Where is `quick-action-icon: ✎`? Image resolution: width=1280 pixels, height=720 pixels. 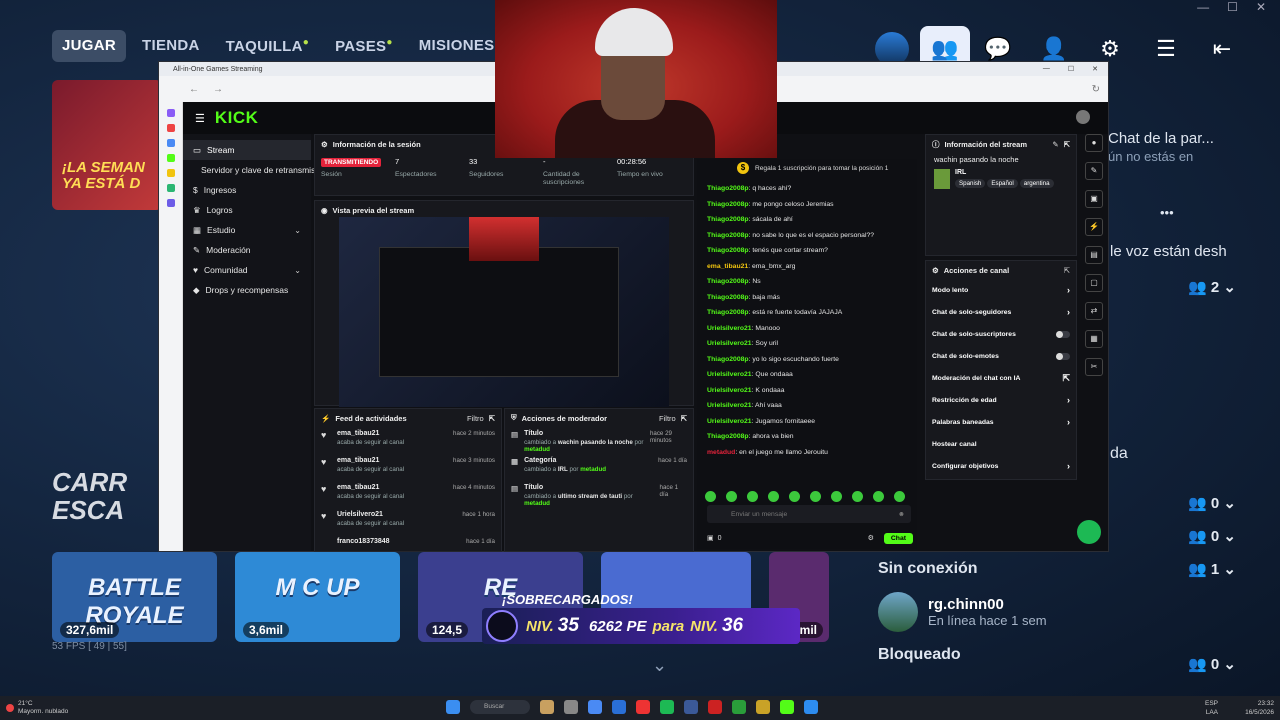
quick-action-icon: ✎ is located at coordinates (1094, 171).